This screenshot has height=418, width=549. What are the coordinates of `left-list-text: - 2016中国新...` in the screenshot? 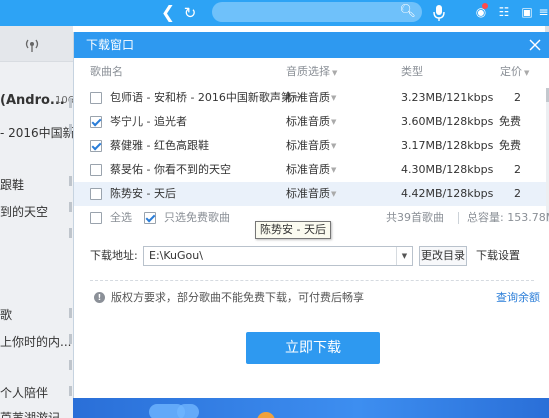 It's located at (36, 132).